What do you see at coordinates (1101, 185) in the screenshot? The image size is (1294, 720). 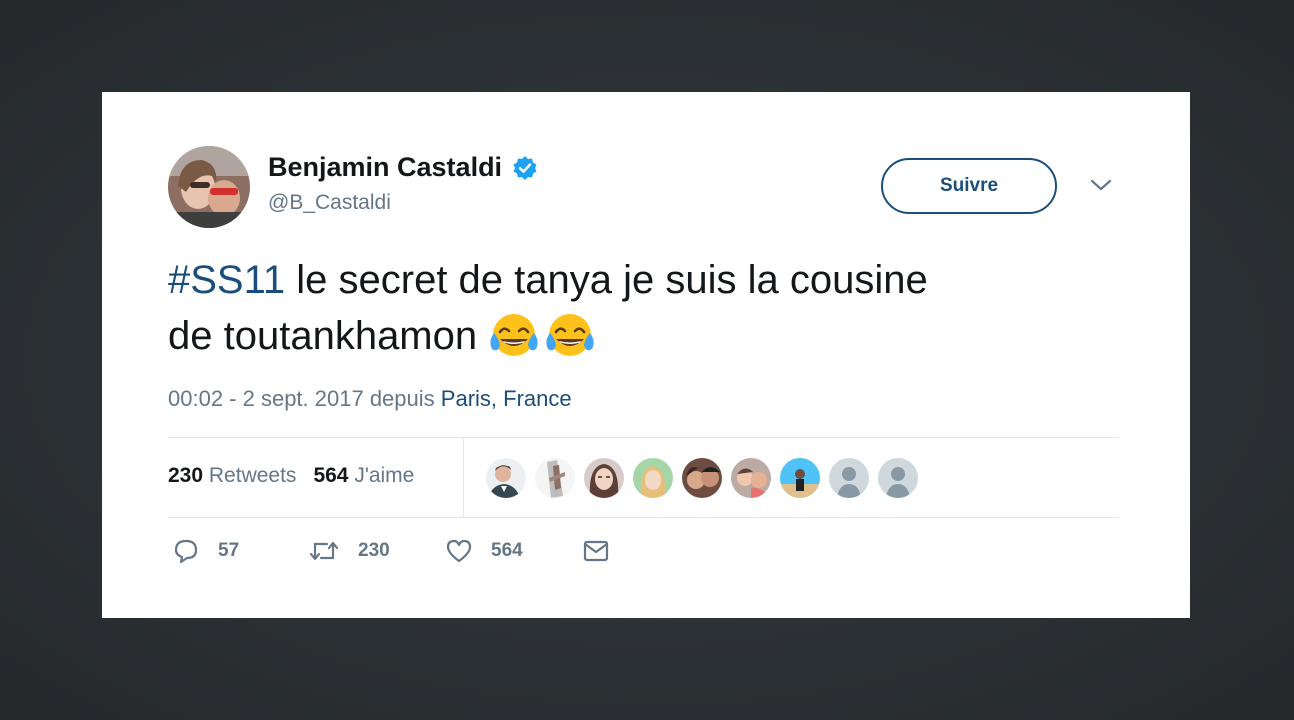 I see `chevron-down-icon` at bounding box center [1101, 185].